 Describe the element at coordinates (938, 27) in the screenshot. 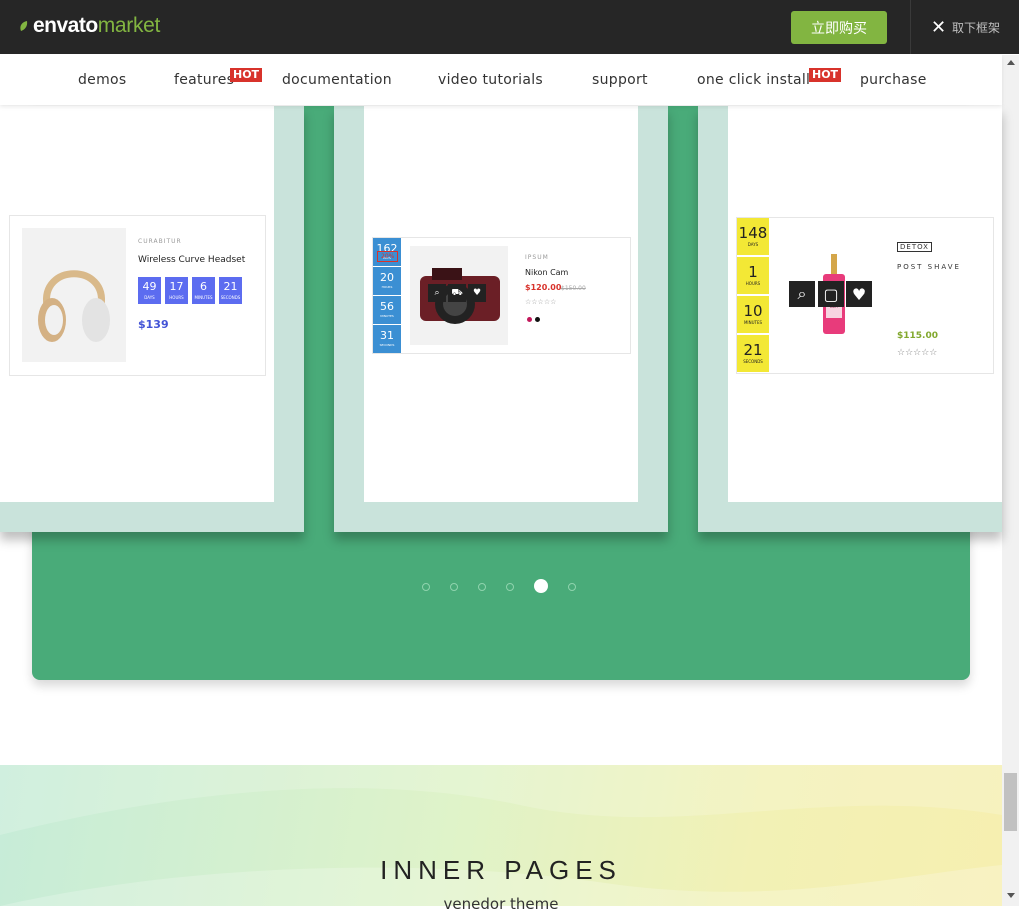

I see `close-icon: ✕` at that location.